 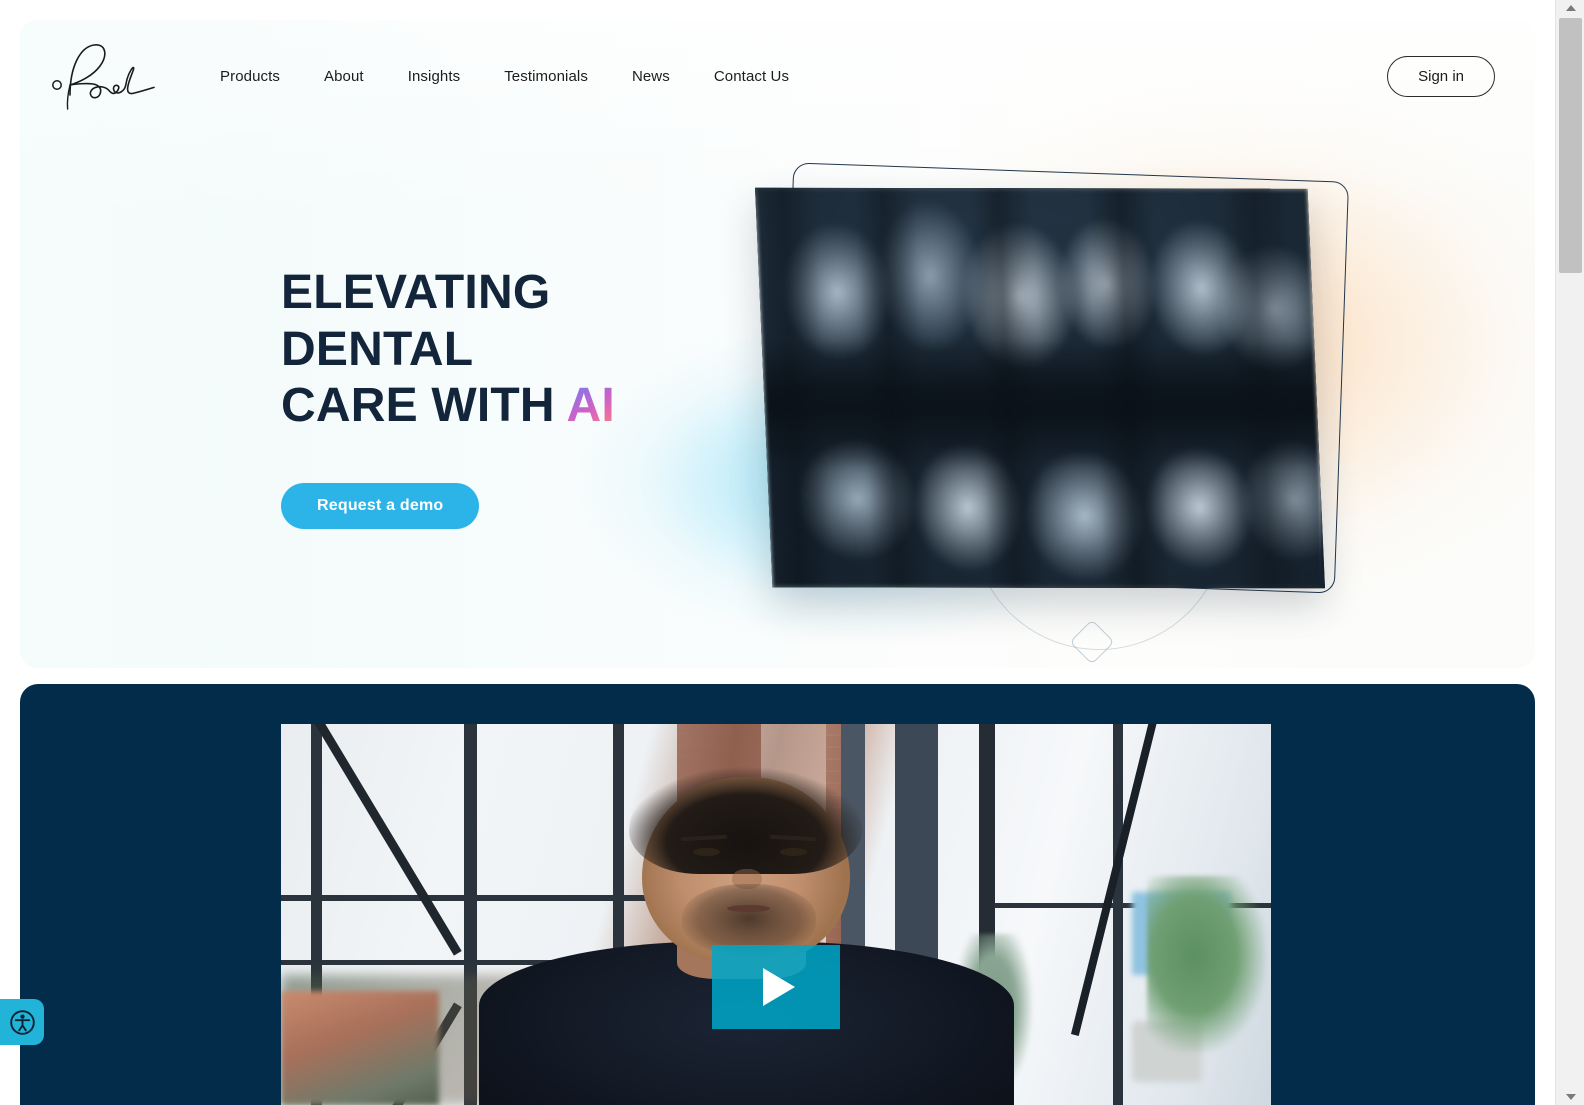 I want to click on nav-link-about: About, so click(x=344, y=76).